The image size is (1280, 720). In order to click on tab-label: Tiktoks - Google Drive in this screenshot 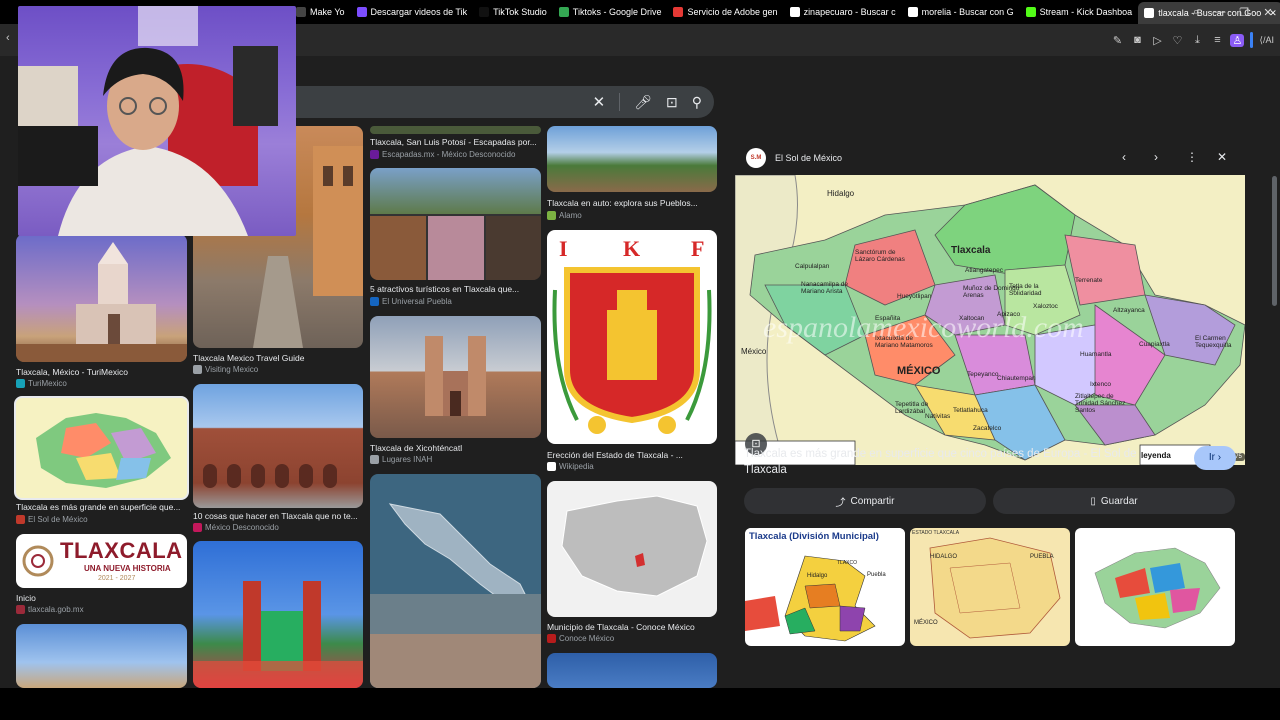, I will do `click(617, 12)`.